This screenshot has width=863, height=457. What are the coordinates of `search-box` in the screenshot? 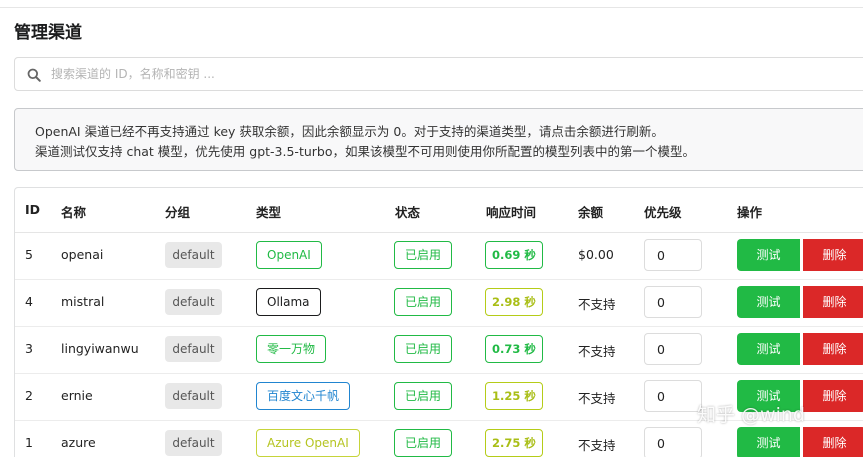 It's located at (438, 74).